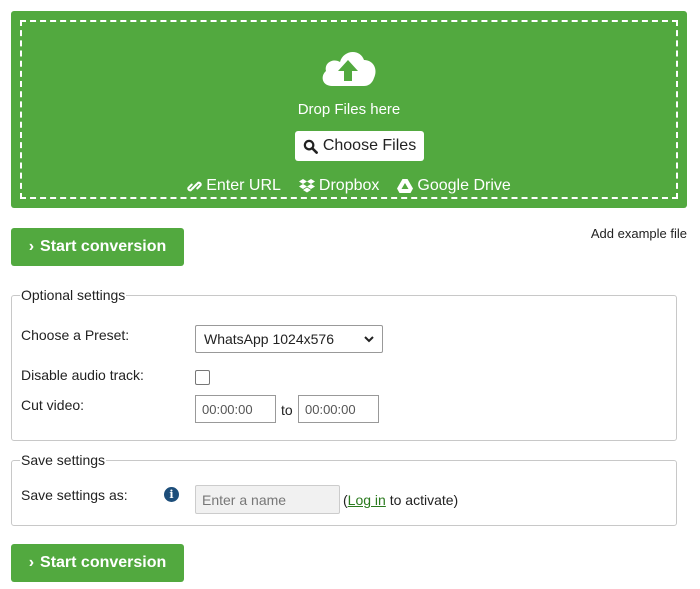 The image size is (700, 589). I want to click on login-to-activate-text: (Log in to activate), so click(400, 500).